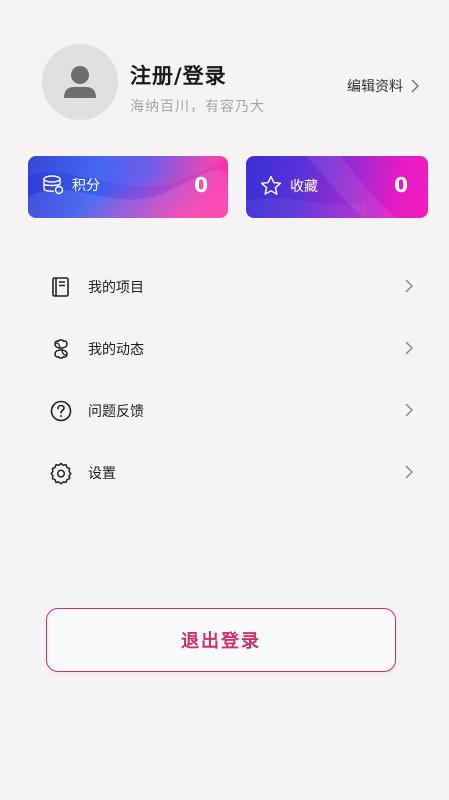  I want to click on favorites-card: 收藏 0, so click(337, 187).